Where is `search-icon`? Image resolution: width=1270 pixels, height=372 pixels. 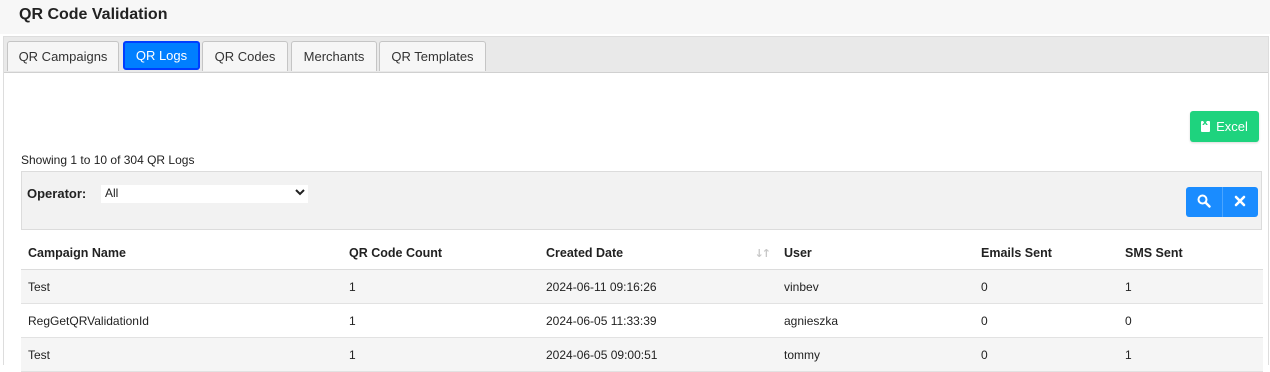 search-icon is located at coordinates (1204, 202).